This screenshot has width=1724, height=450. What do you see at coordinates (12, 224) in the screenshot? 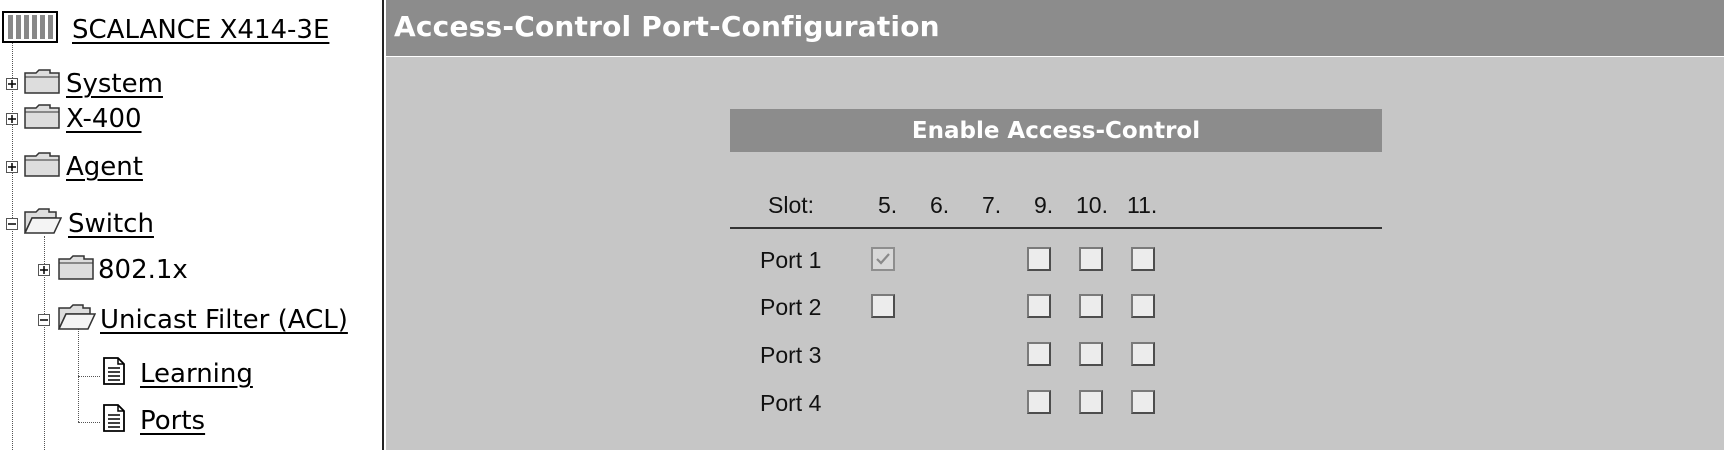
I see `collapse-switch-button` at bounding box center [12, 224].